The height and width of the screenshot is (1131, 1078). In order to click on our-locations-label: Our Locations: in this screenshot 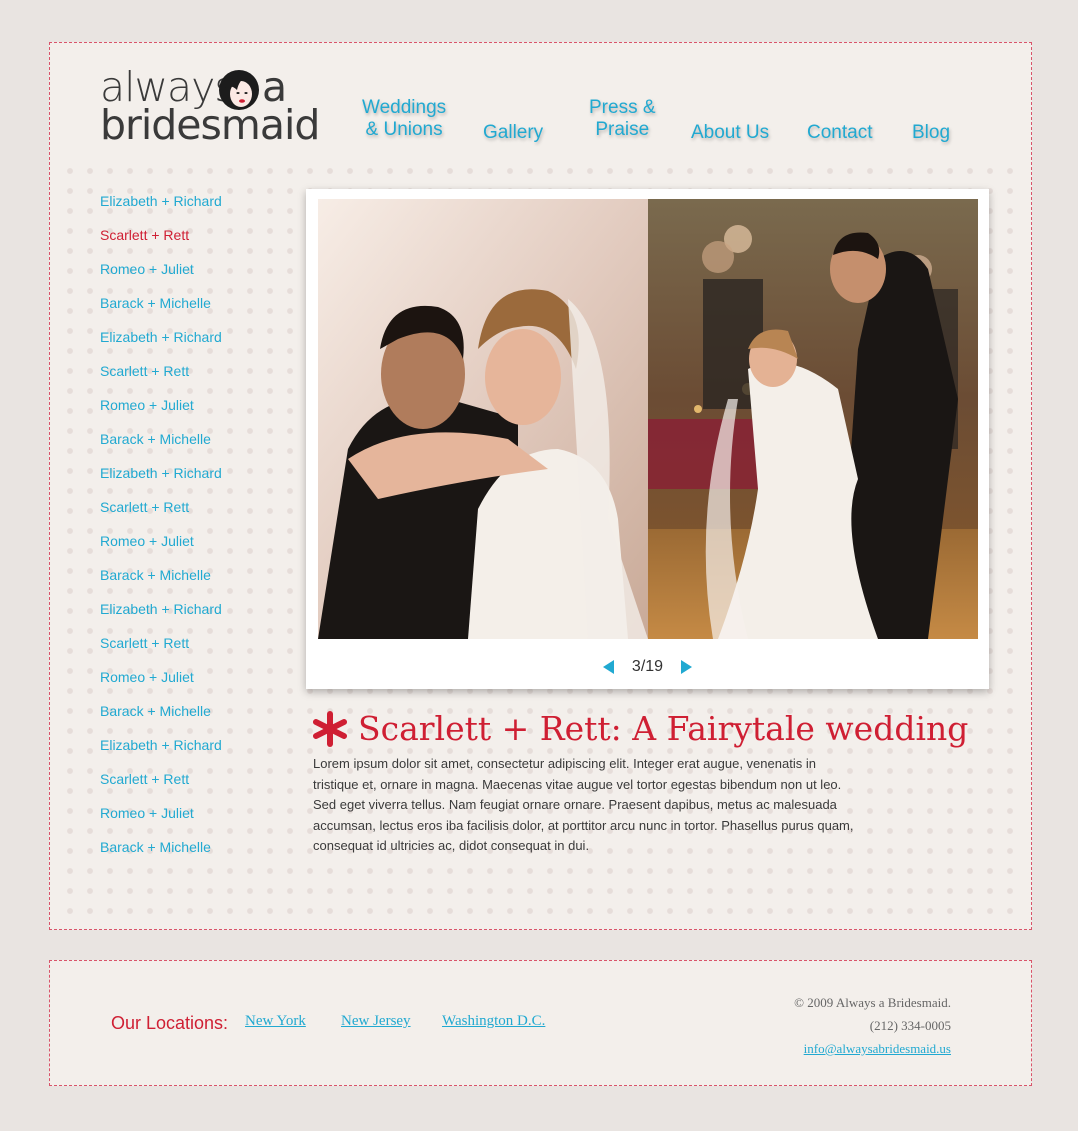, I will do `click(170, 1023)`.